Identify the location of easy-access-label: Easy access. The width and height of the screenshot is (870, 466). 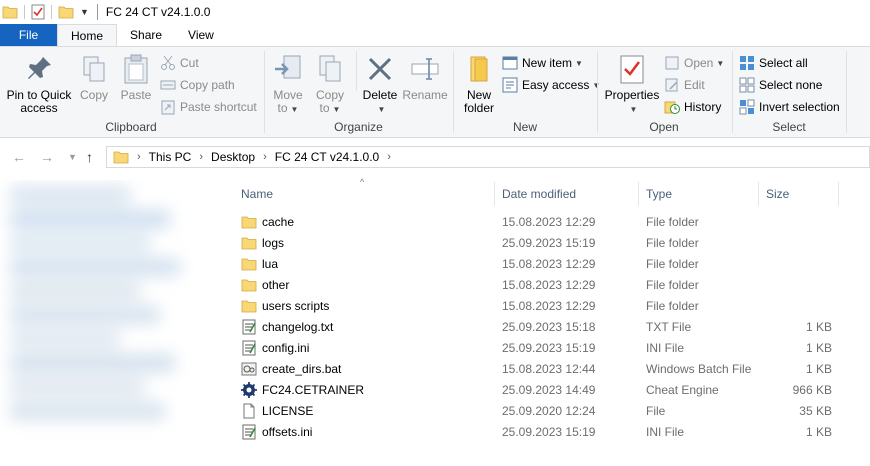
(556, 85).